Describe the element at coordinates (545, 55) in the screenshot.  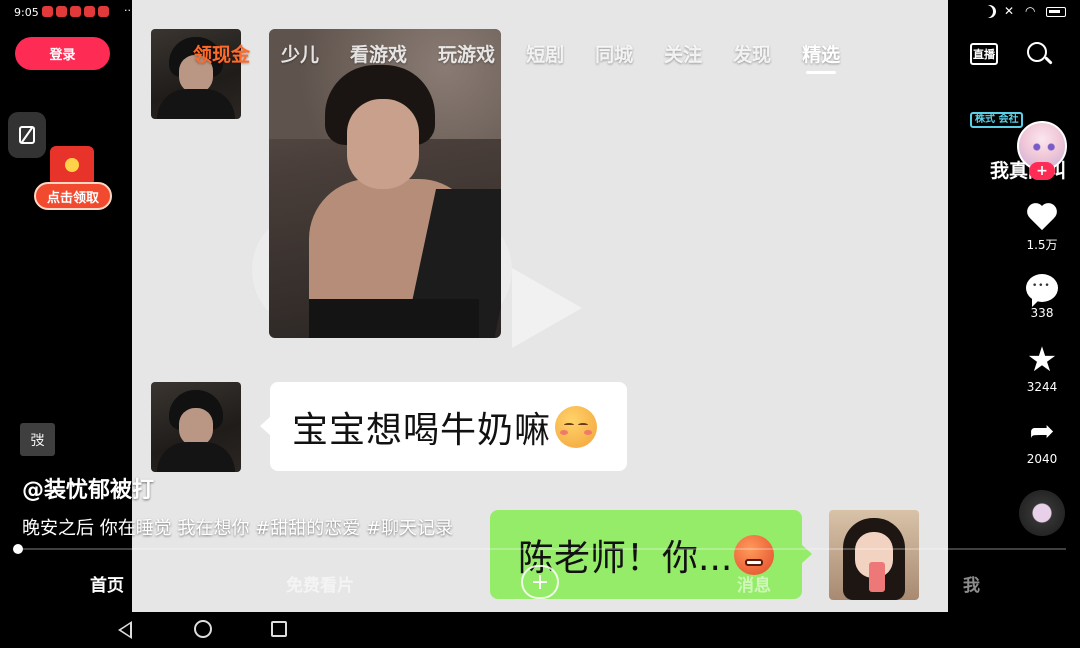
I see `tab-short-drama: 短剧` at that location.